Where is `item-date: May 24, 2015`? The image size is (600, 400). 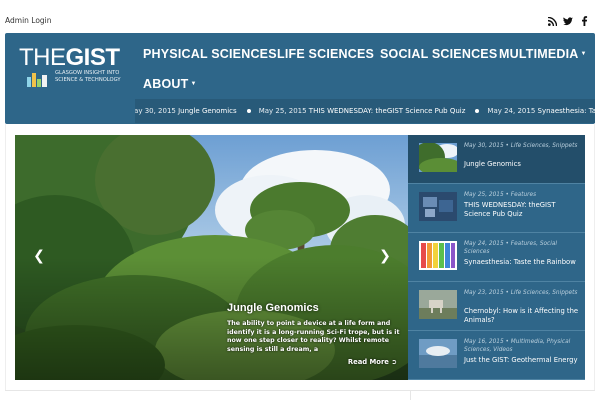 item-date: May 24, 2015 is located at coordinates (484, 244).